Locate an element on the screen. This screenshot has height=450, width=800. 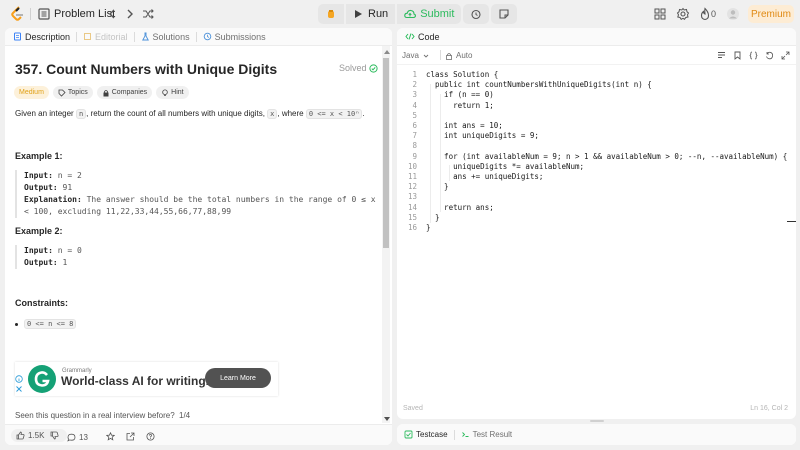
timer-button is located at coordinates (476, 14).